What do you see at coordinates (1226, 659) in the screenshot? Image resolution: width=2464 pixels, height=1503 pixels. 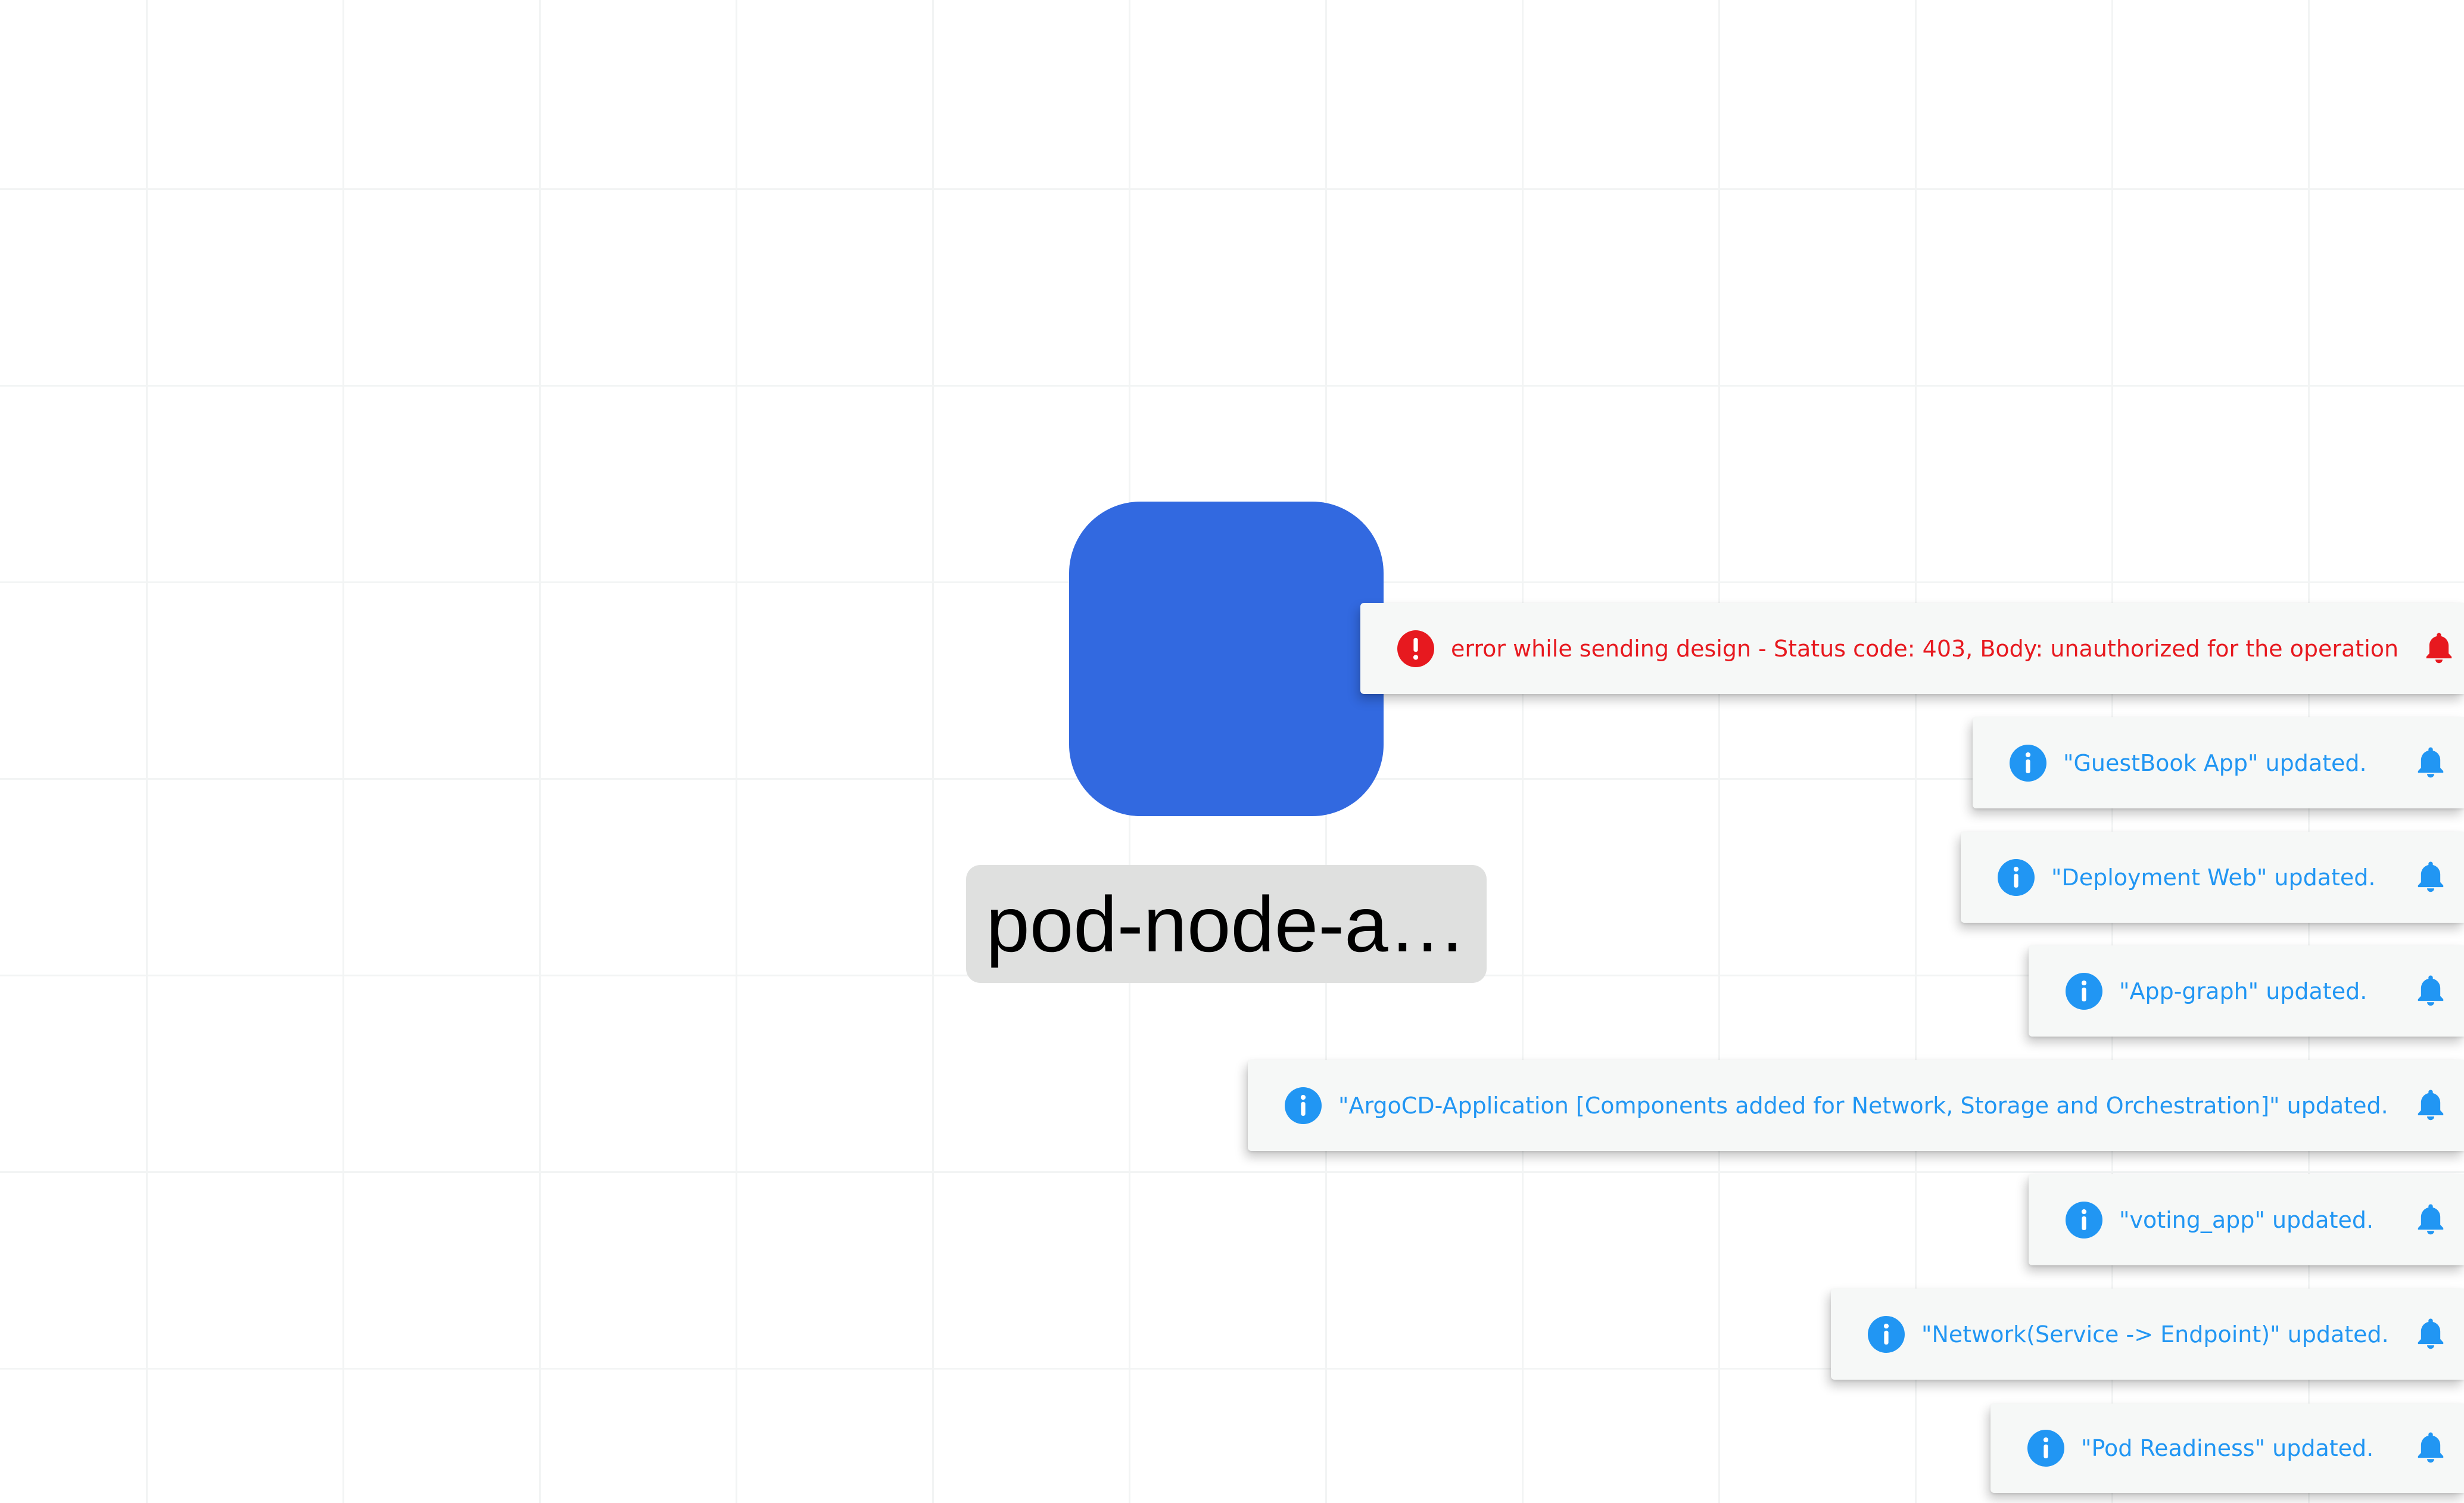 I see `pod-node` at bounding box center [1226, 659].